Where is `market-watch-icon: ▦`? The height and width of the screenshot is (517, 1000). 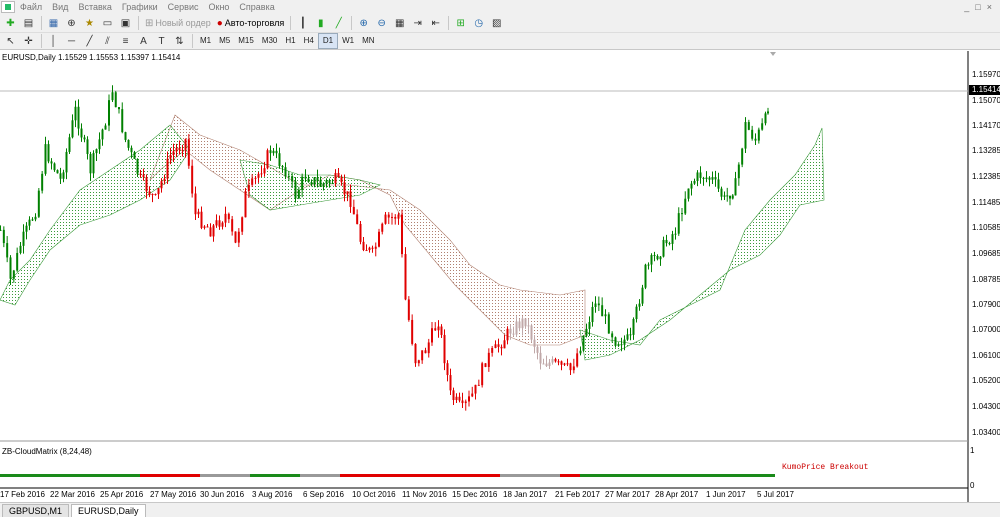
market-watch-icon: ▦ is located at coordinates (53, 23).